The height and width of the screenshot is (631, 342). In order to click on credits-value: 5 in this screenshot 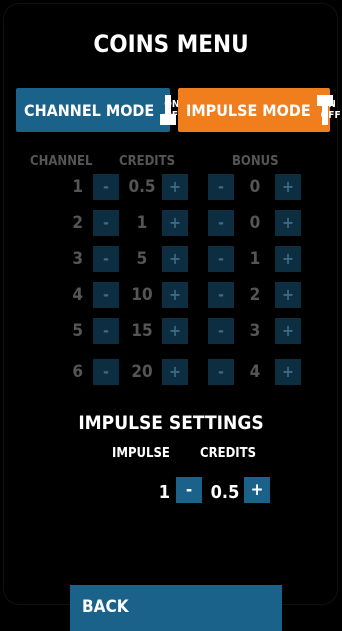, I will do `click(142, 259)`.